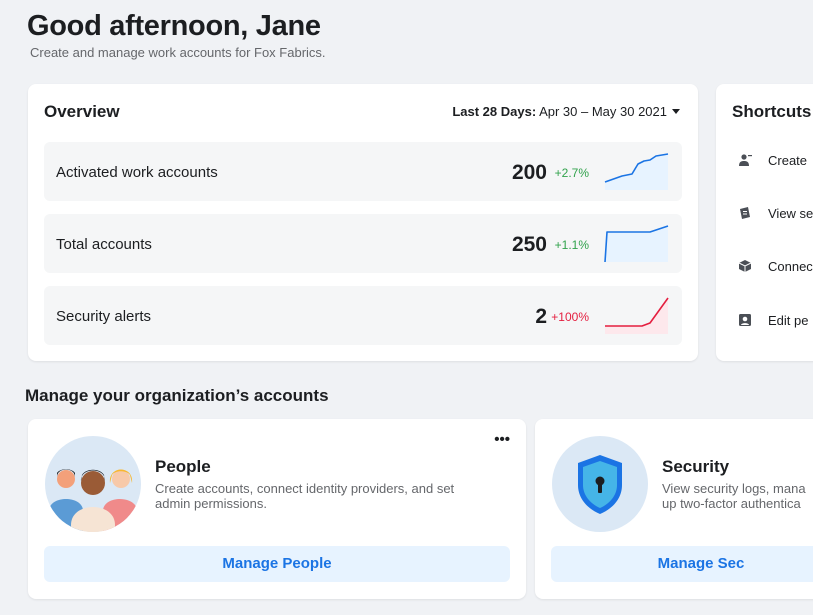 Image resolution: width=813 pixels, height=615 pixels. What do you see at coordinates (211, 503) in the screenshot?
I see `people-description-line: admin permissions.` at bounding box center [211, 503].